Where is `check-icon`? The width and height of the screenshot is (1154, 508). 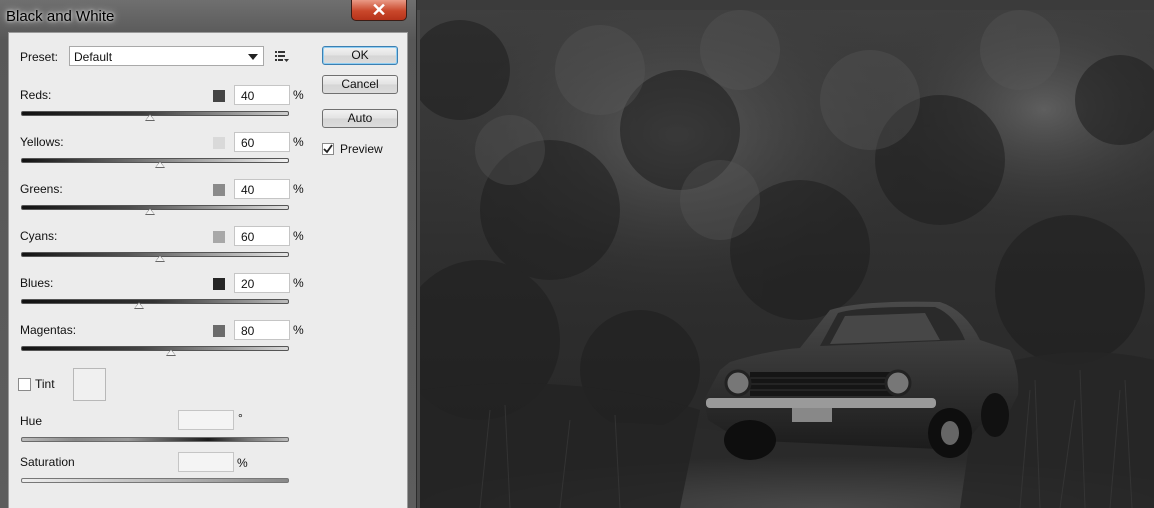
check-icon is located at coordinates (328, 149).